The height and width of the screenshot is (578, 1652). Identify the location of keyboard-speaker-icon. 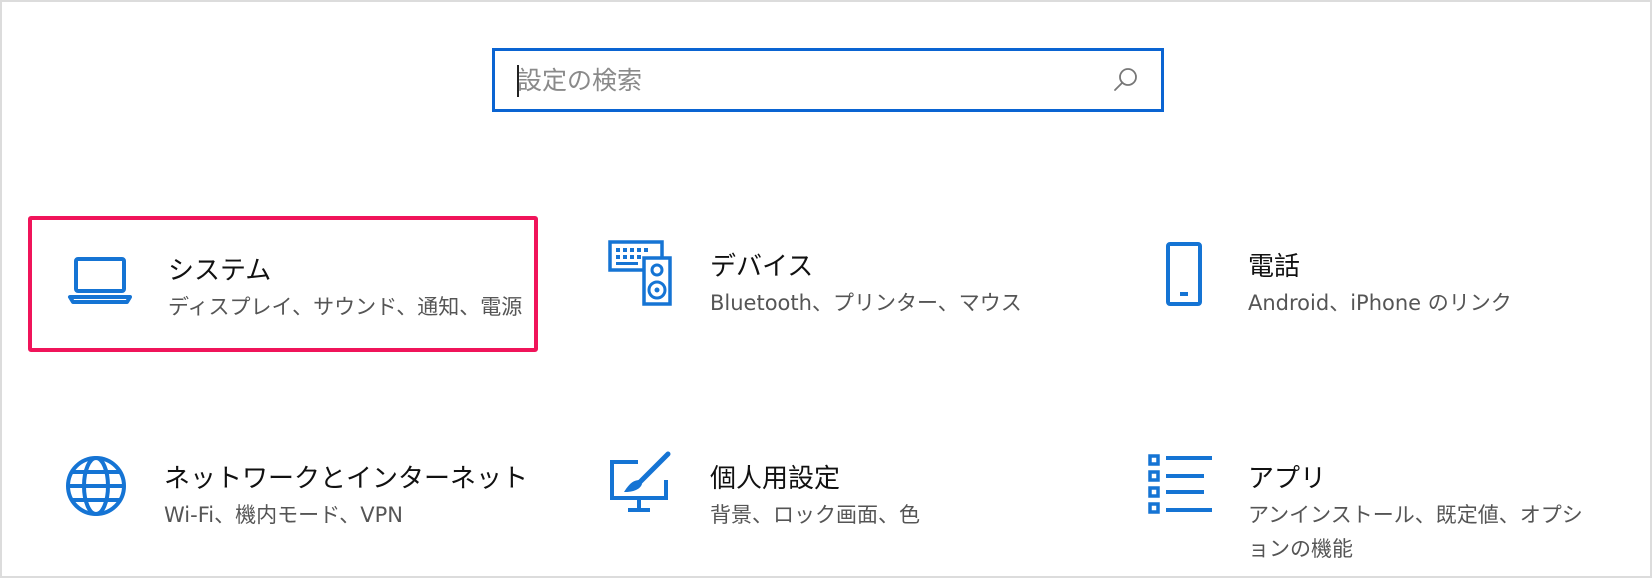
(640, 273).